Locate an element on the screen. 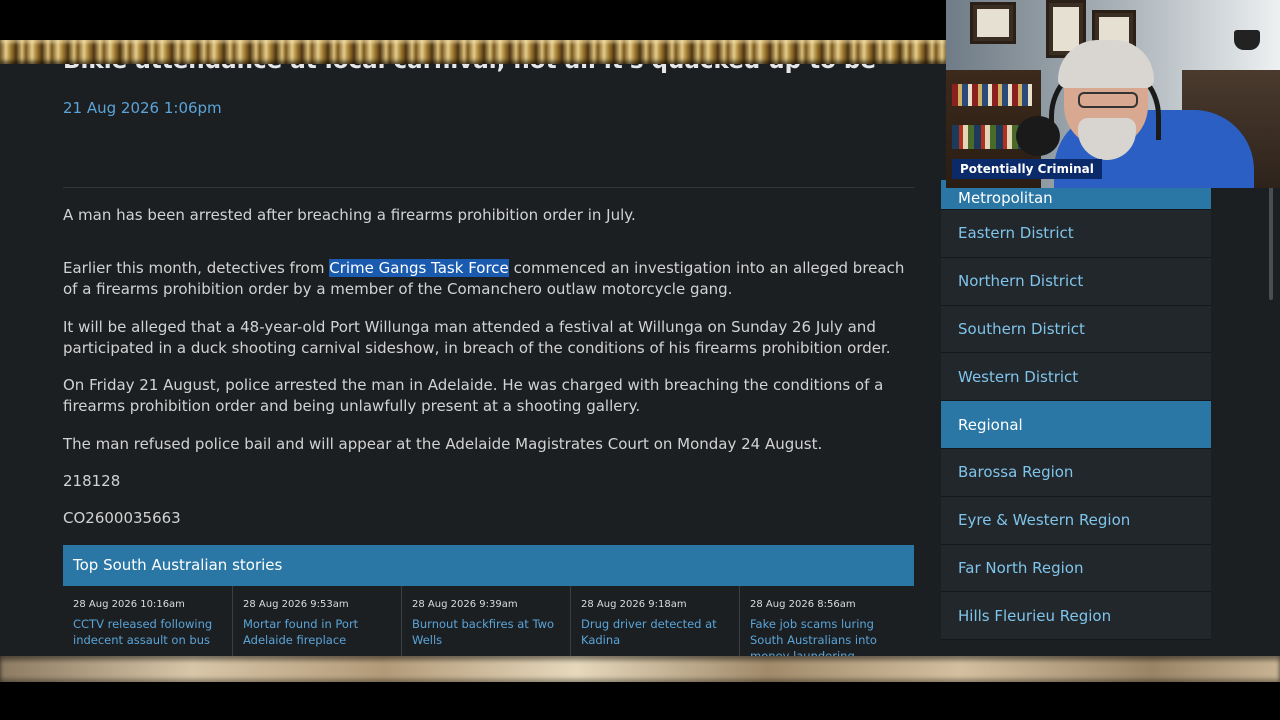 The width and height of the screenshot is (1280, 720). webcam-name-label: Potentially Criminal is located at coordinates (1027, 169).